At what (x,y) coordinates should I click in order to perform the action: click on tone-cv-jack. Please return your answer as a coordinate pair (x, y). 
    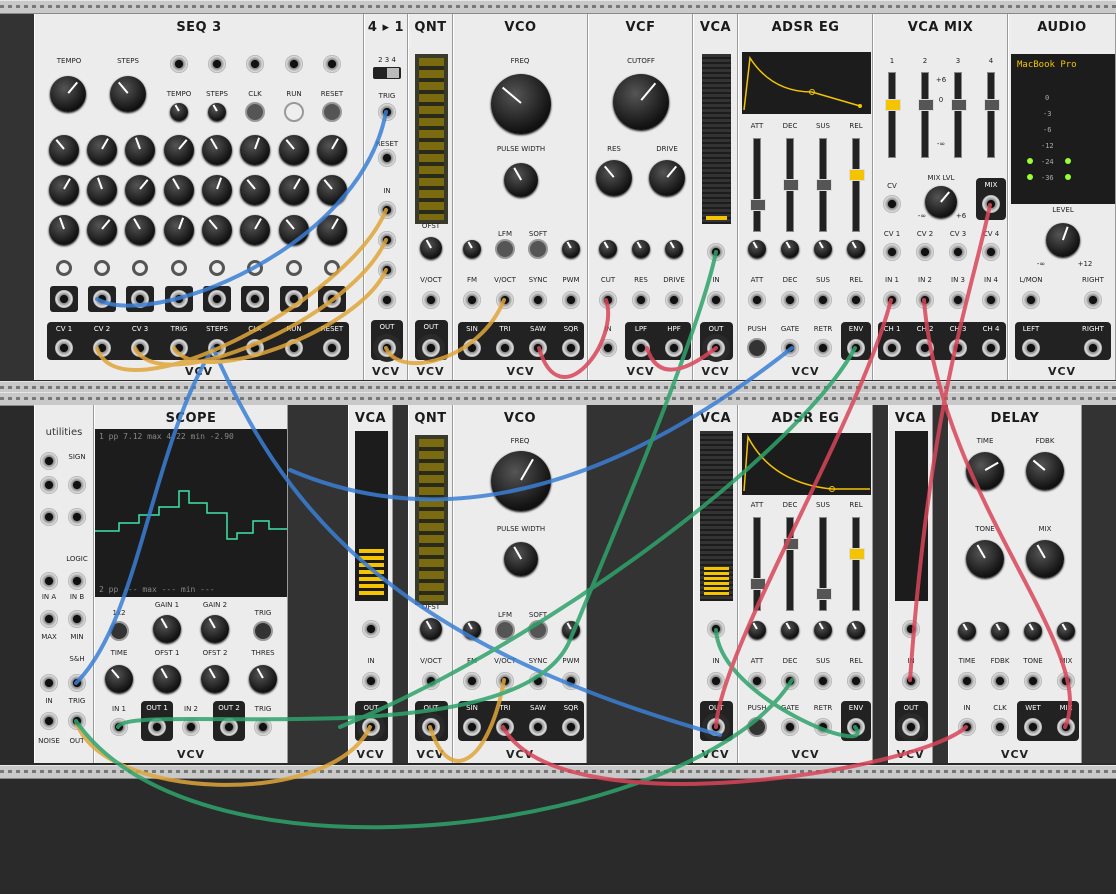
    Looking at the image, I should click on (1033, 681).